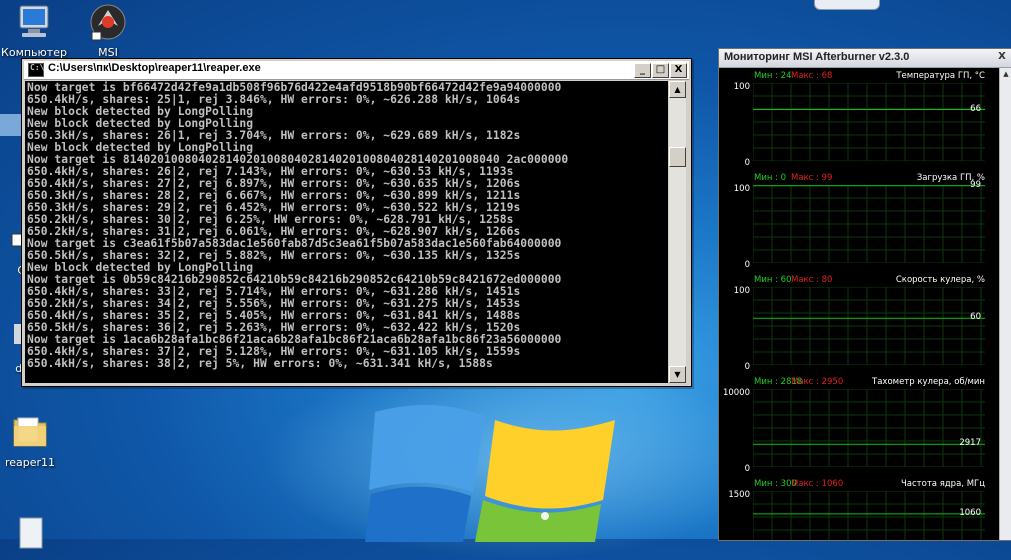 The height and width of the screenshot is (560, 1011). Describe the element at coordinates (678, 70) in the screenshot. I see `close-button: X` at that location.